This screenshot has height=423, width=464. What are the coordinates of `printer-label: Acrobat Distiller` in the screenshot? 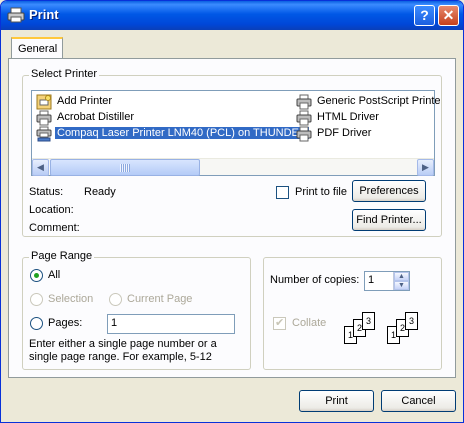 It's located at (96, 117).